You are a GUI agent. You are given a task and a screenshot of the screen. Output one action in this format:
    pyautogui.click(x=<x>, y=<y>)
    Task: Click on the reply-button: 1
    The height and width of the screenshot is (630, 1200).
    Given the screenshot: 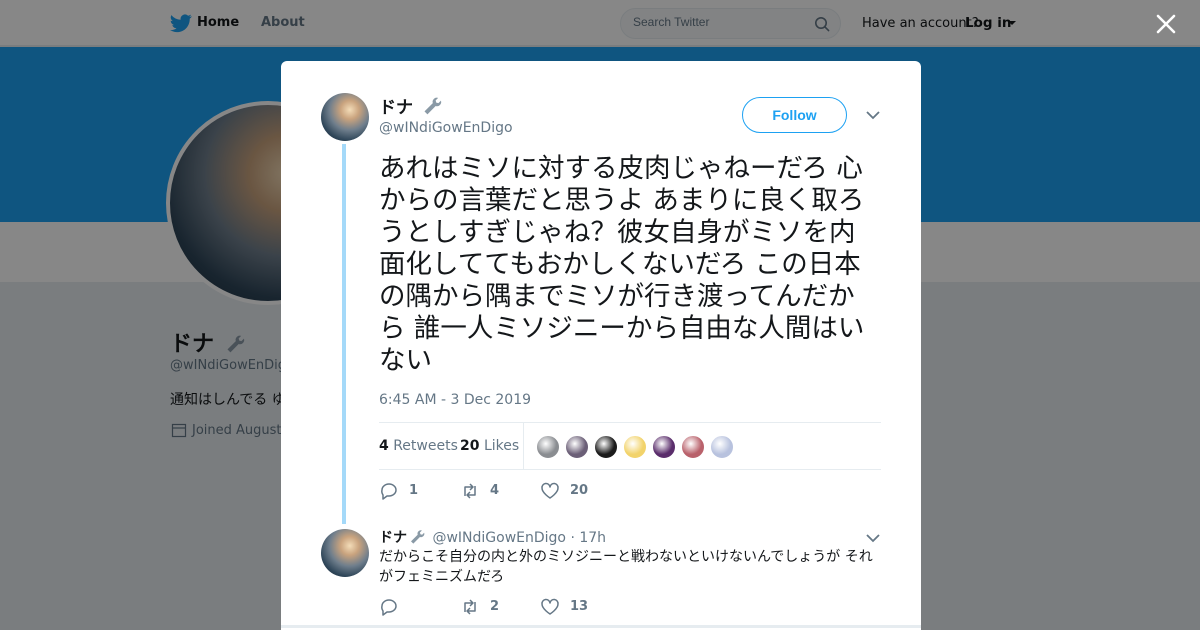 What is the action you would take?
    pyautogui.click(x=399, y=491)
    